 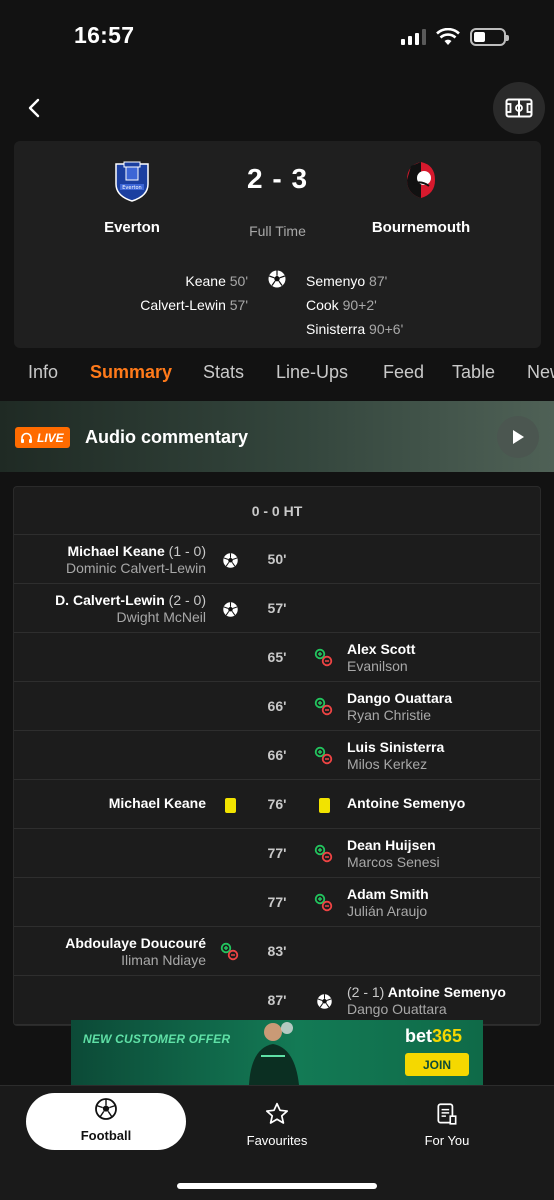 I want to click on event-home: D. Calvert-Lewin (2 - 0) Dwight McNeil, so click(x=130, y=608).